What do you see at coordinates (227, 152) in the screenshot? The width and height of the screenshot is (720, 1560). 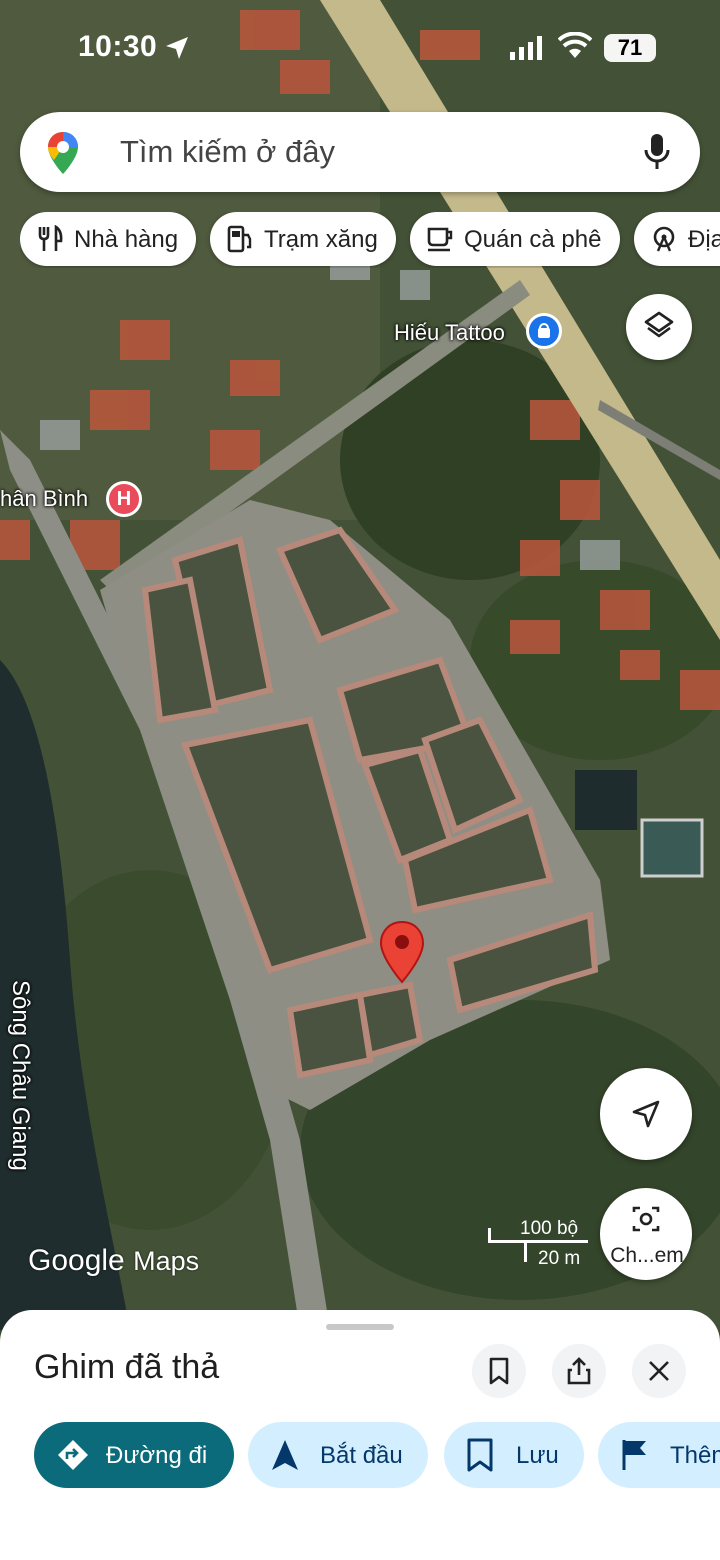 I see `search-input: Tìm kiếm ở đây` at bounding box center [227, 152].